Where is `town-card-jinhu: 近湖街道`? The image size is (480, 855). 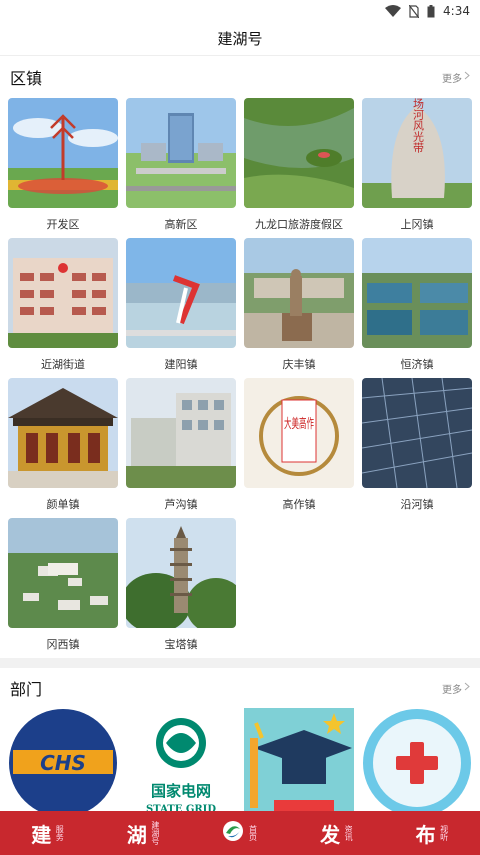
town-card-jinhu: 近湖街道 is located at coordinates (63, 308).